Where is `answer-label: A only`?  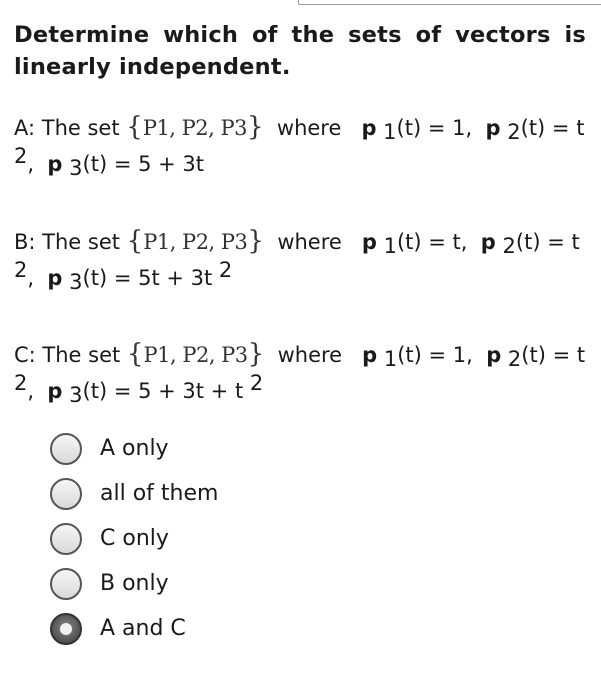 answer-label: A only is located at coordinates (134, 448).